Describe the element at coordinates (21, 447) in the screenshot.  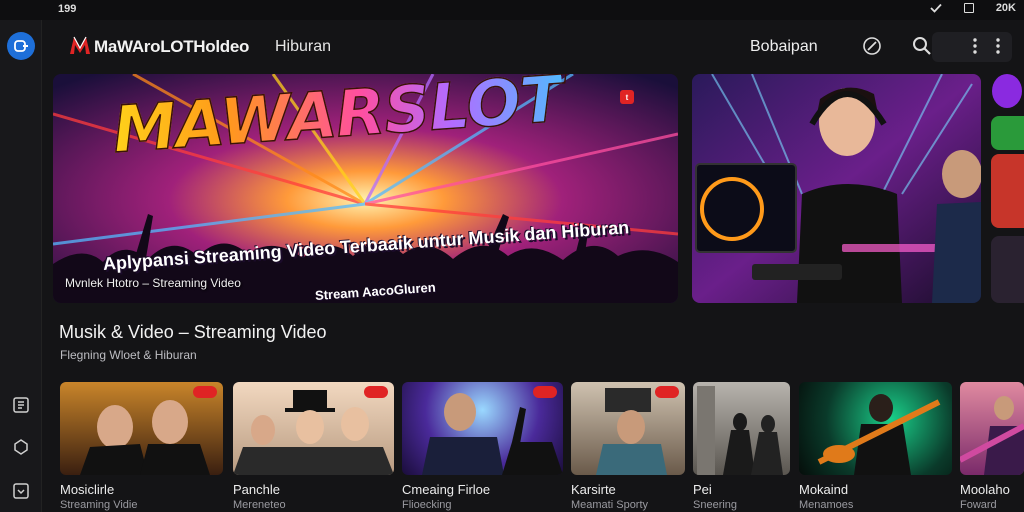
I see `explore-icon` at that location.